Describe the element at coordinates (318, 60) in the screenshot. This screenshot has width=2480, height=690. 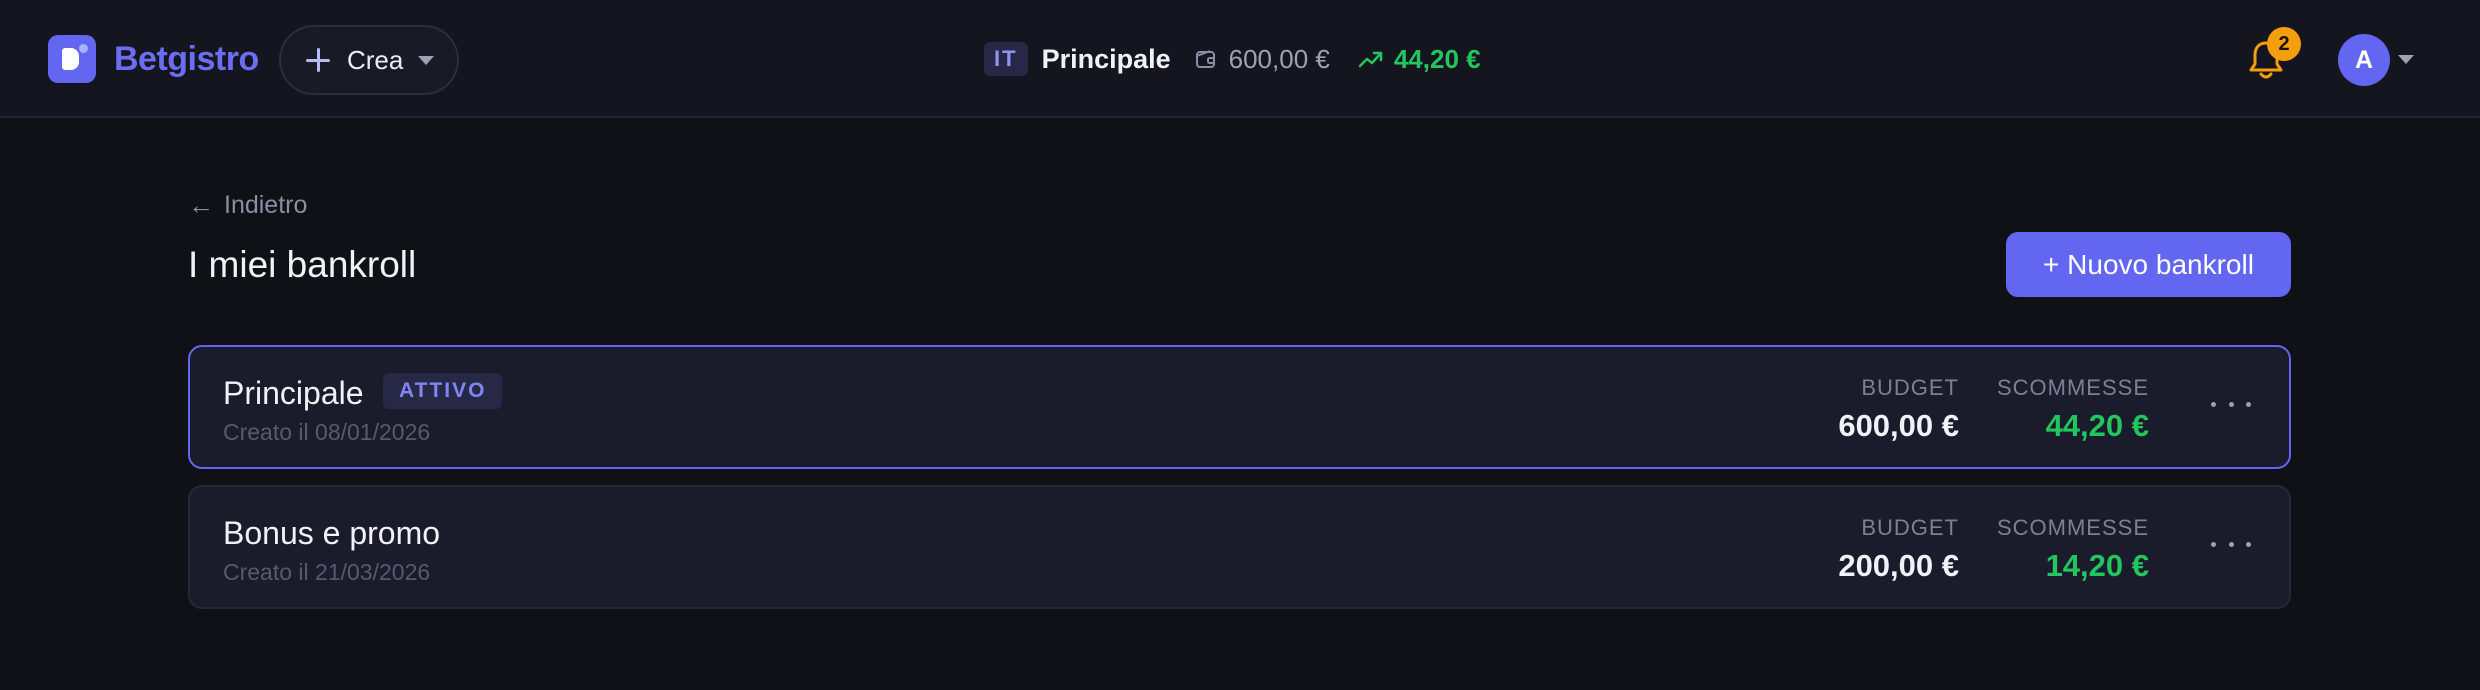
I see `plus-icon` at that location.